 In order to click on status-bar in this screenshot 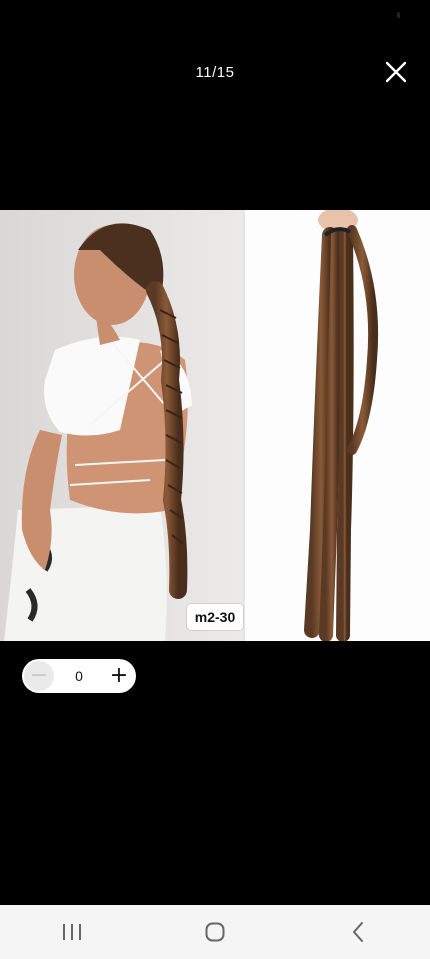, I will do `click(215, 15)`.